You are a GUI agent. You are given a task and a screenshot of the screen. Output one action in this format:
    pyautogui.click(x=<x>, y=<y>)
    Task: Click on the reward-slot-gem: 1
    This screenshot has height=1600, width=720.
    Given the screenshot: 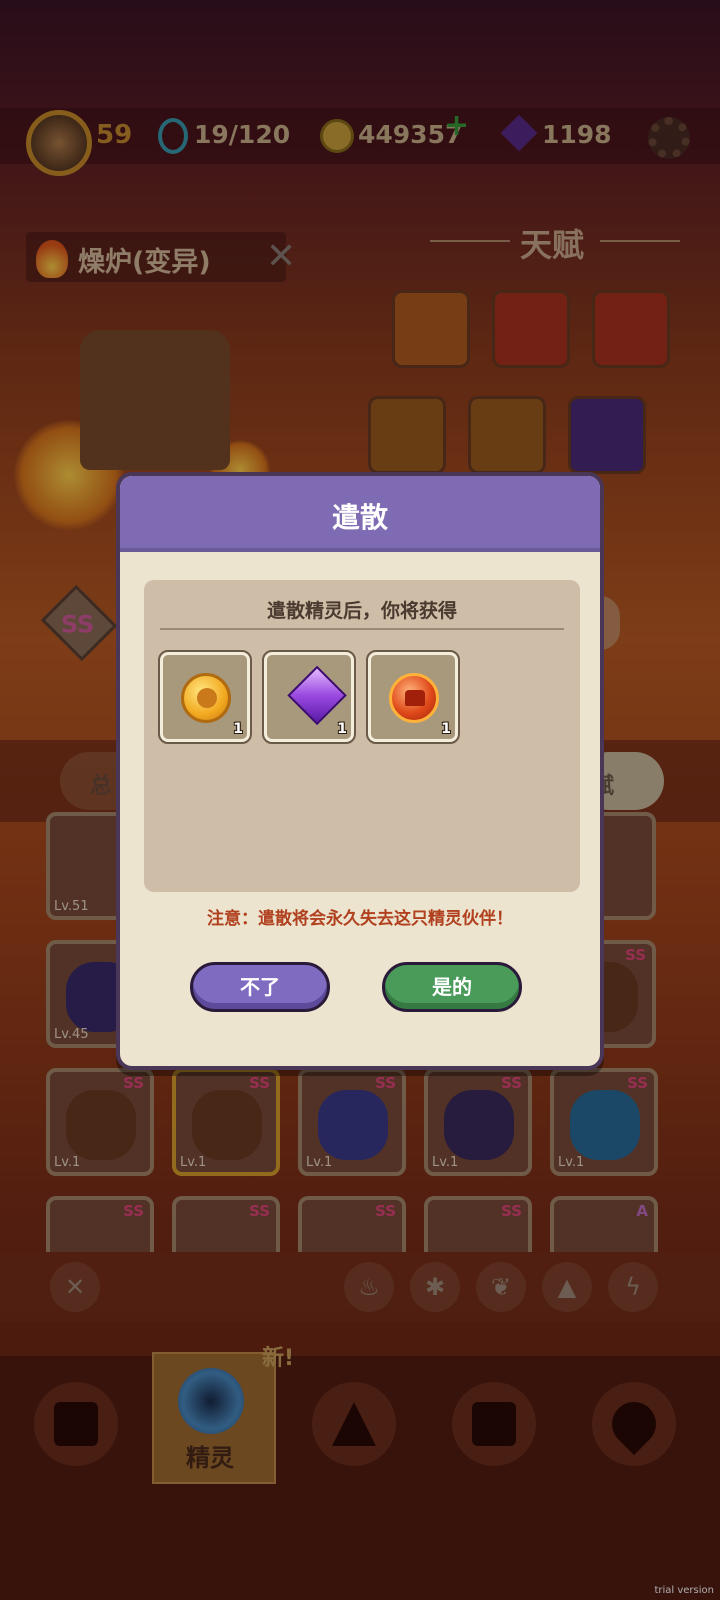 What is the action you would take?
    pyautogui.click(x=309, y=697)
    